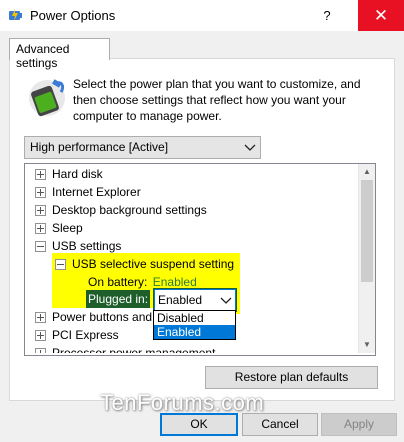 This screenshot has height=442, width=404. Describe the element at coordinates (199, 424) in the screenshot. I see `ok-button: OK` at that location.